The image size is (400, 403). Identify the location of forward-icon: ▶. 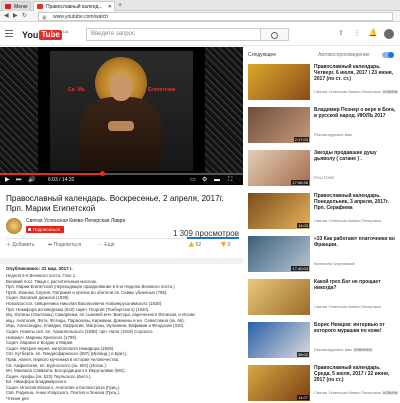
(15, 16).